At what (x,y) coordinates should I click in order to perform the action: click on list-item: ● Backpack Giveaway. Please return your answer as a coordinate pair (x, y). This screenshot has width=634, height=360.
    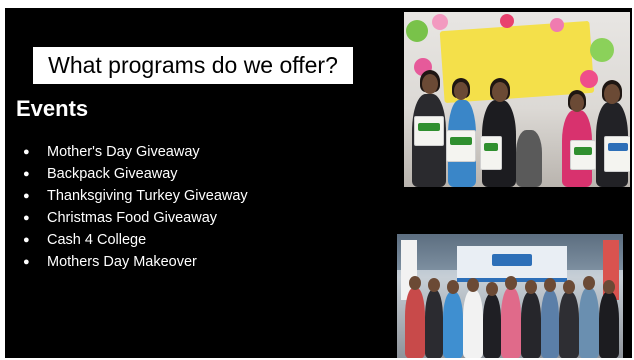
    Looking at the image, I should click on (135, 174).